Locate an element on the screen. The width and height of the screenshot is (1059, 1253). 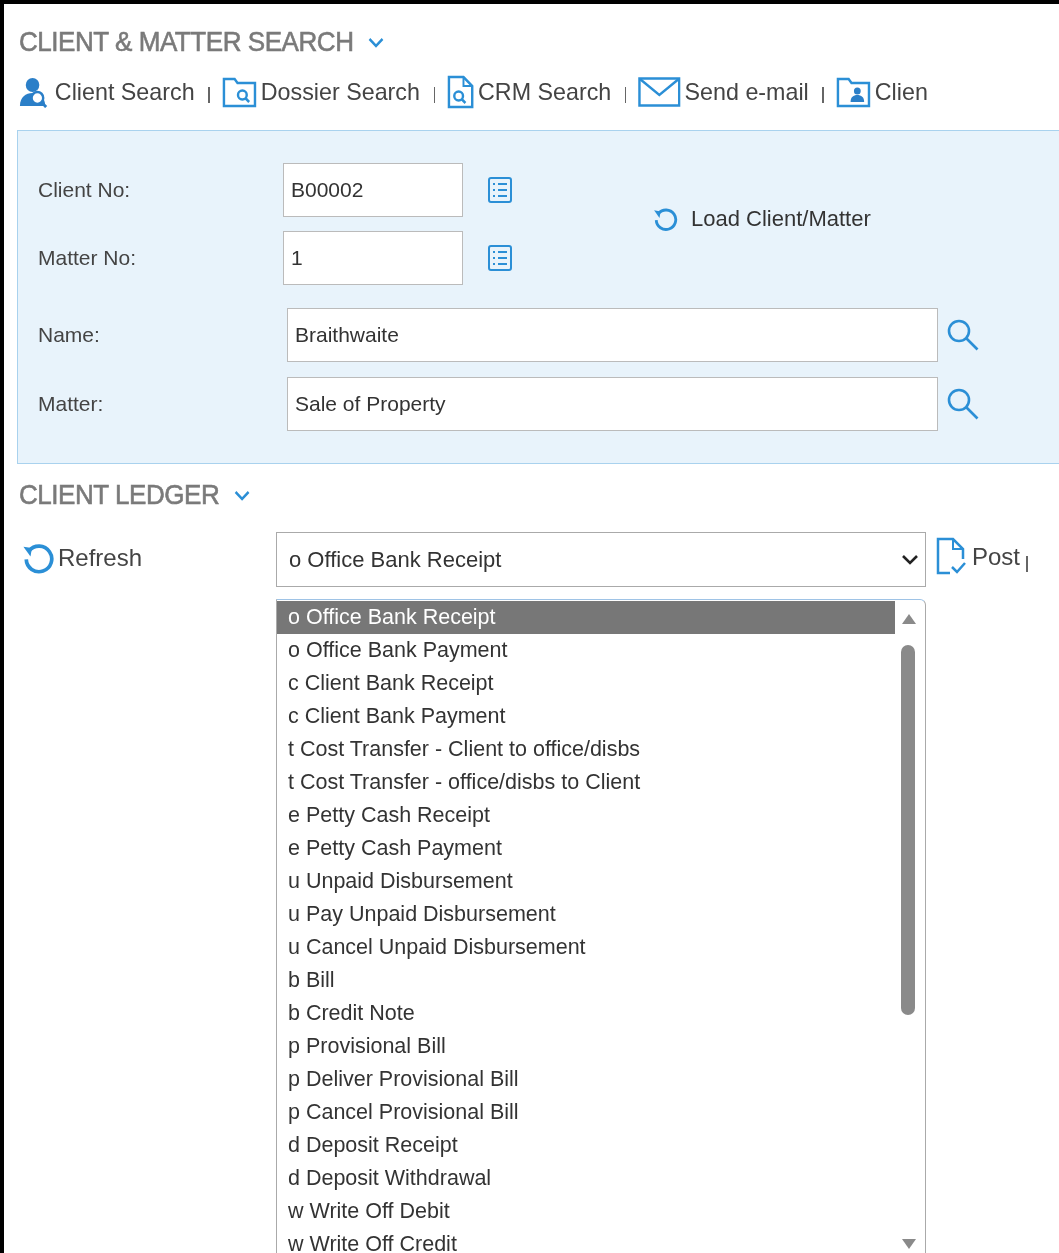
field-label: Matter No: is located at coordinates (88, 258).